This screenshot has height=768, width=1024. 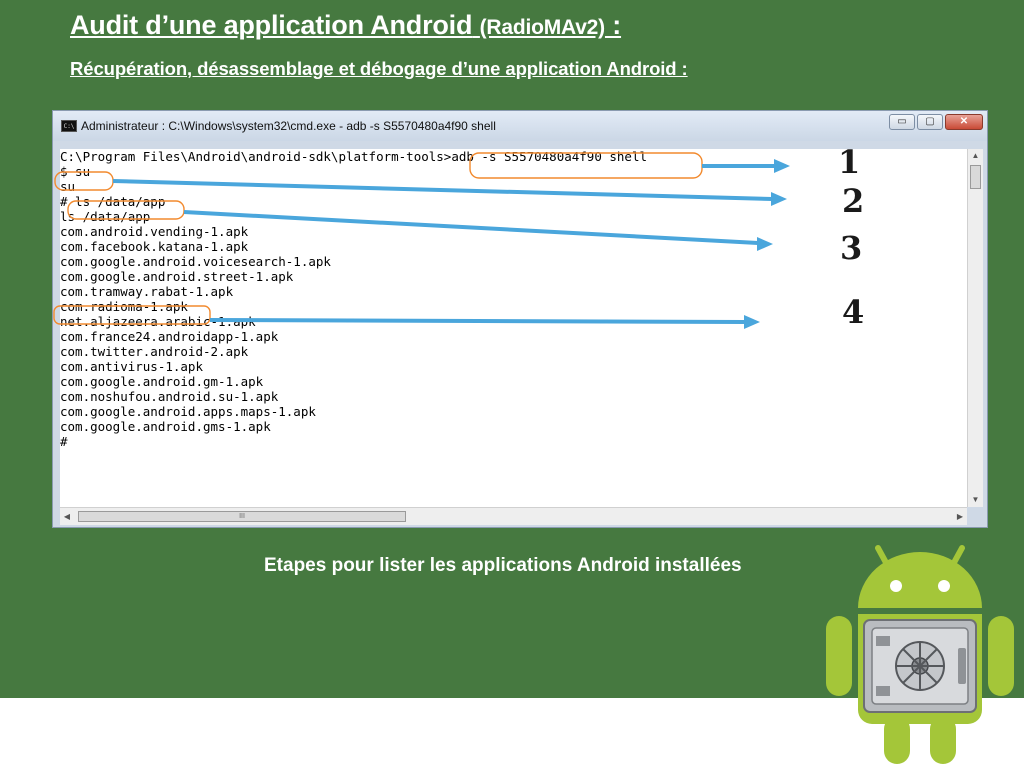 What do you see at coordinates (68, 186) in the screenshot?
I see `console-line: su` at bounding box center [68, 186].